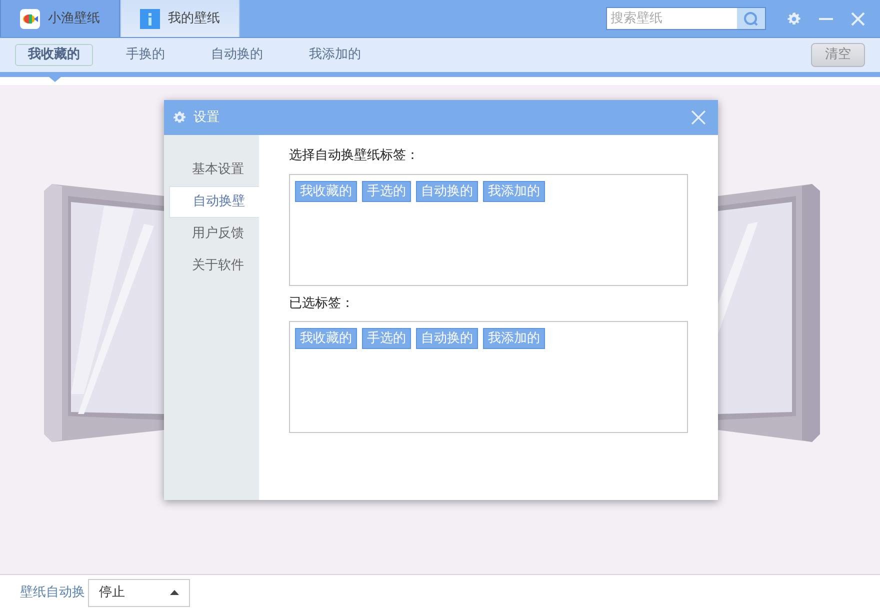 Image resolution: width=880 pixels, height=610 pixels. Describe the element at coordinates (335, 55) in the screenshot. I see `category-tab: 我添加的` at that location.